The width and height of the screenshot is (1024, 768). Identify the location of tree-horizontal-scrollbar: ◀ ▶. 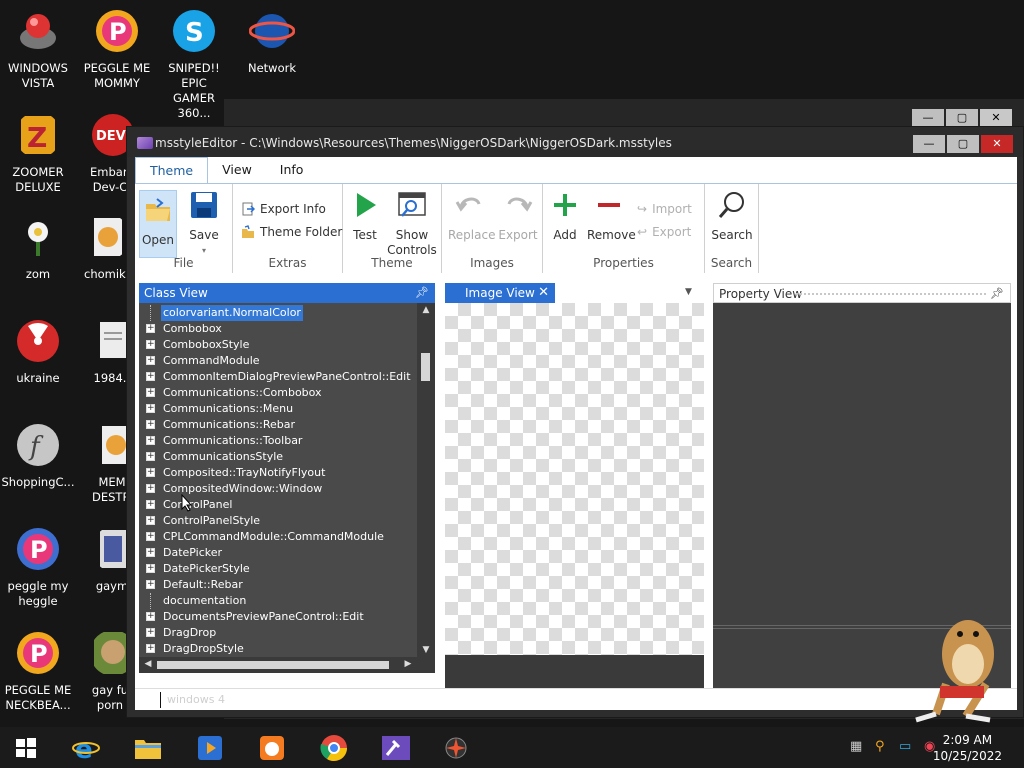
(287, 665).